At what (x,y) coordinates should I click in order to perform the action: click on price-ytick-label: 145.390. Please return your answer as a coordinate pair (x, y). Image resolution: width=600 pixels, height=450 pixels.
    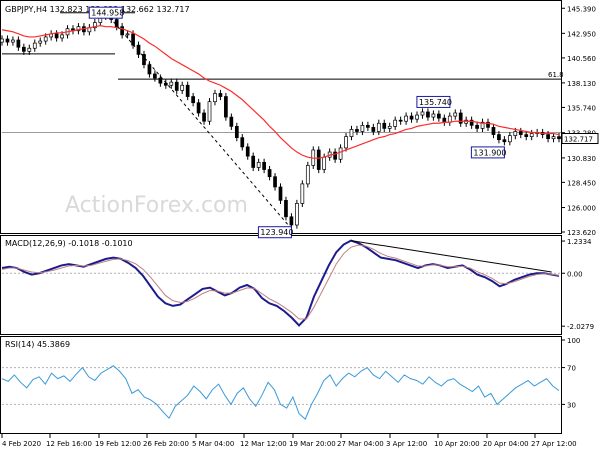
    Looking at the image, I should click on (581, 9).